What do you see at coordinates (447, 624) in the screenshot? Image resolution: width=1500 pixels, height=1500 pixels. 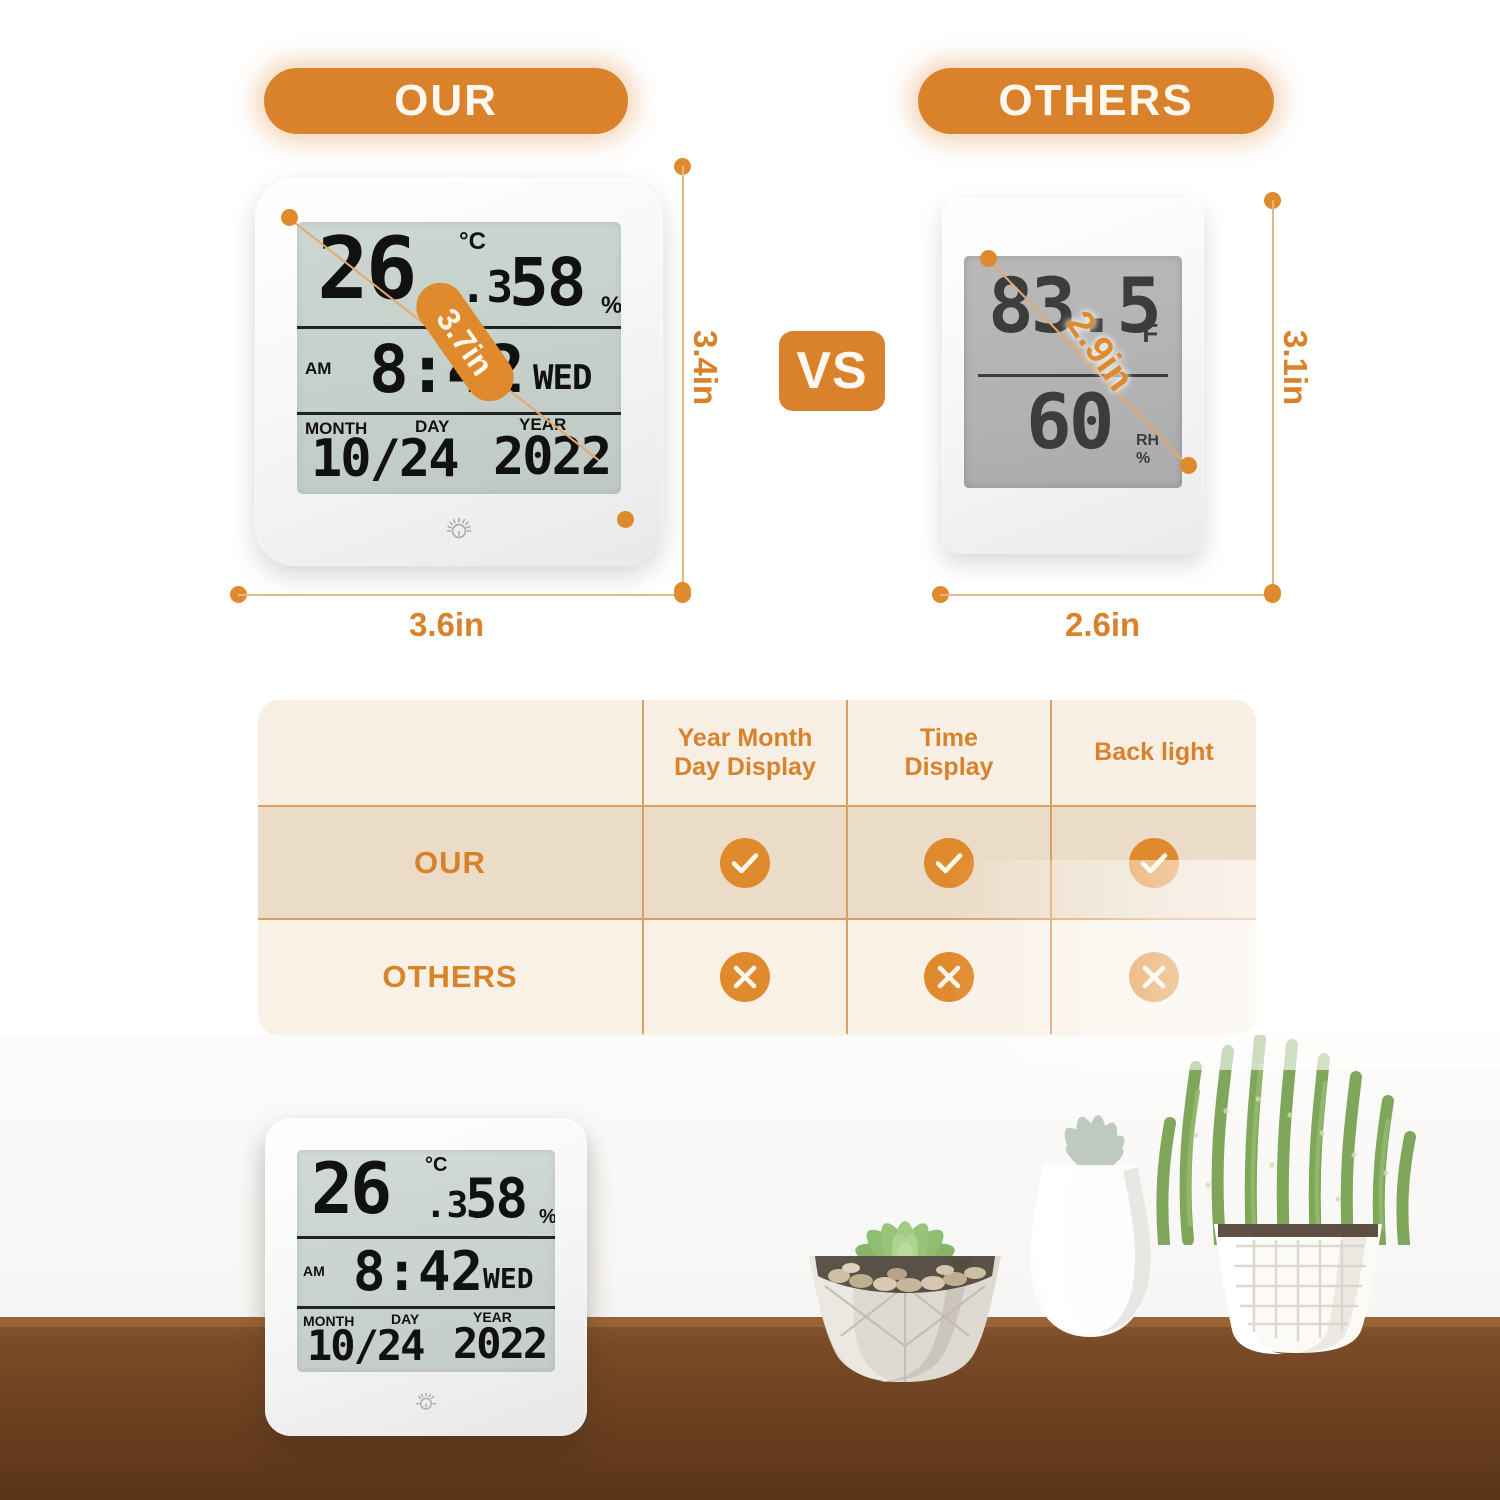 I see `our-width-label: 3.6in` at bounding box center [447, 624].